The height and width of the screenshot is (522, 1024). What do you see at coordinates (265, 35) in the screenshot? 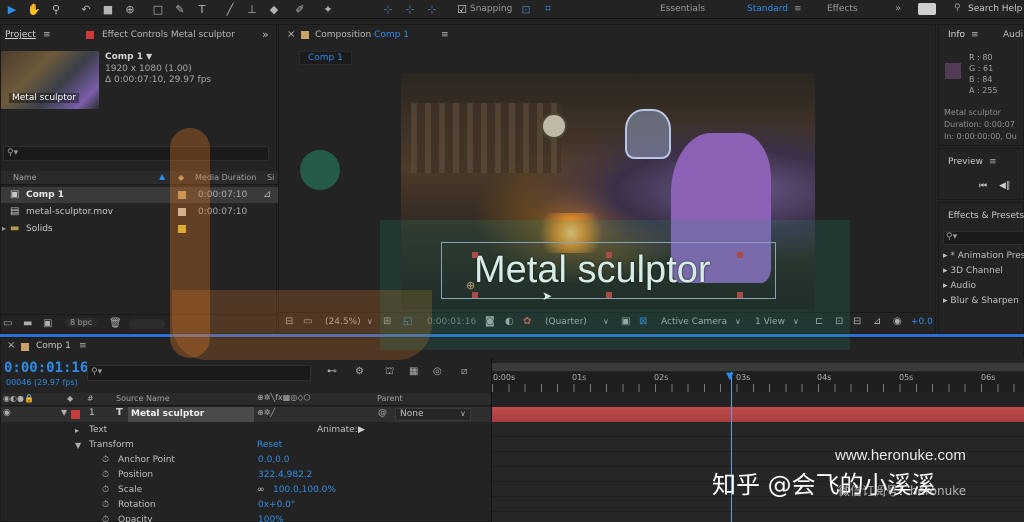
I see `panel-overflow-icon: »` at bounding box center [265, 35].